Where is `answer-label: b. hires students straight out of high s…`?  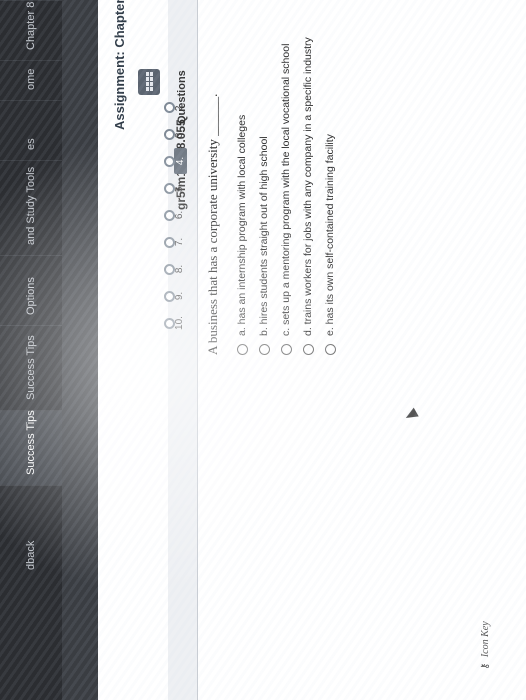
answer-label: b. hires students straight out of high s… is located at coordinates (264, 236).